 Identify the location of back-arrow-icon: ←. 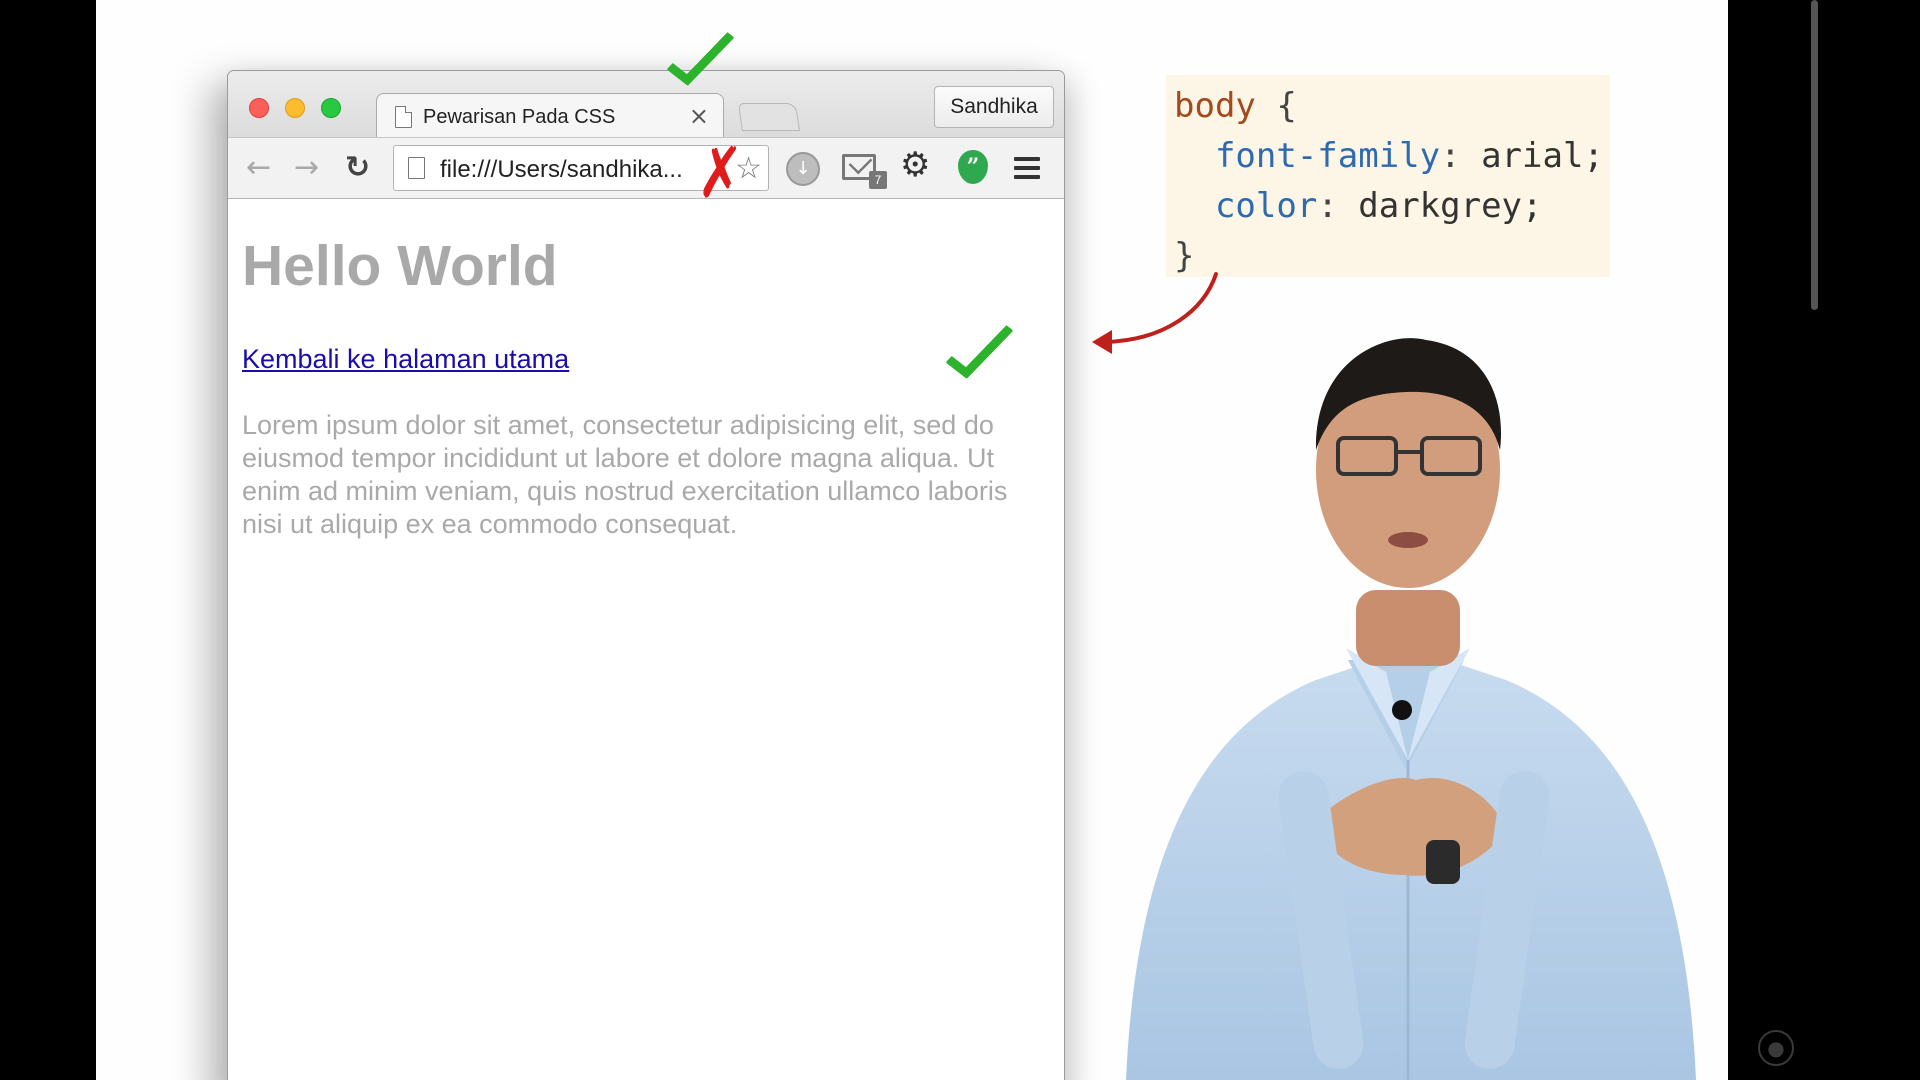
(258, 167).